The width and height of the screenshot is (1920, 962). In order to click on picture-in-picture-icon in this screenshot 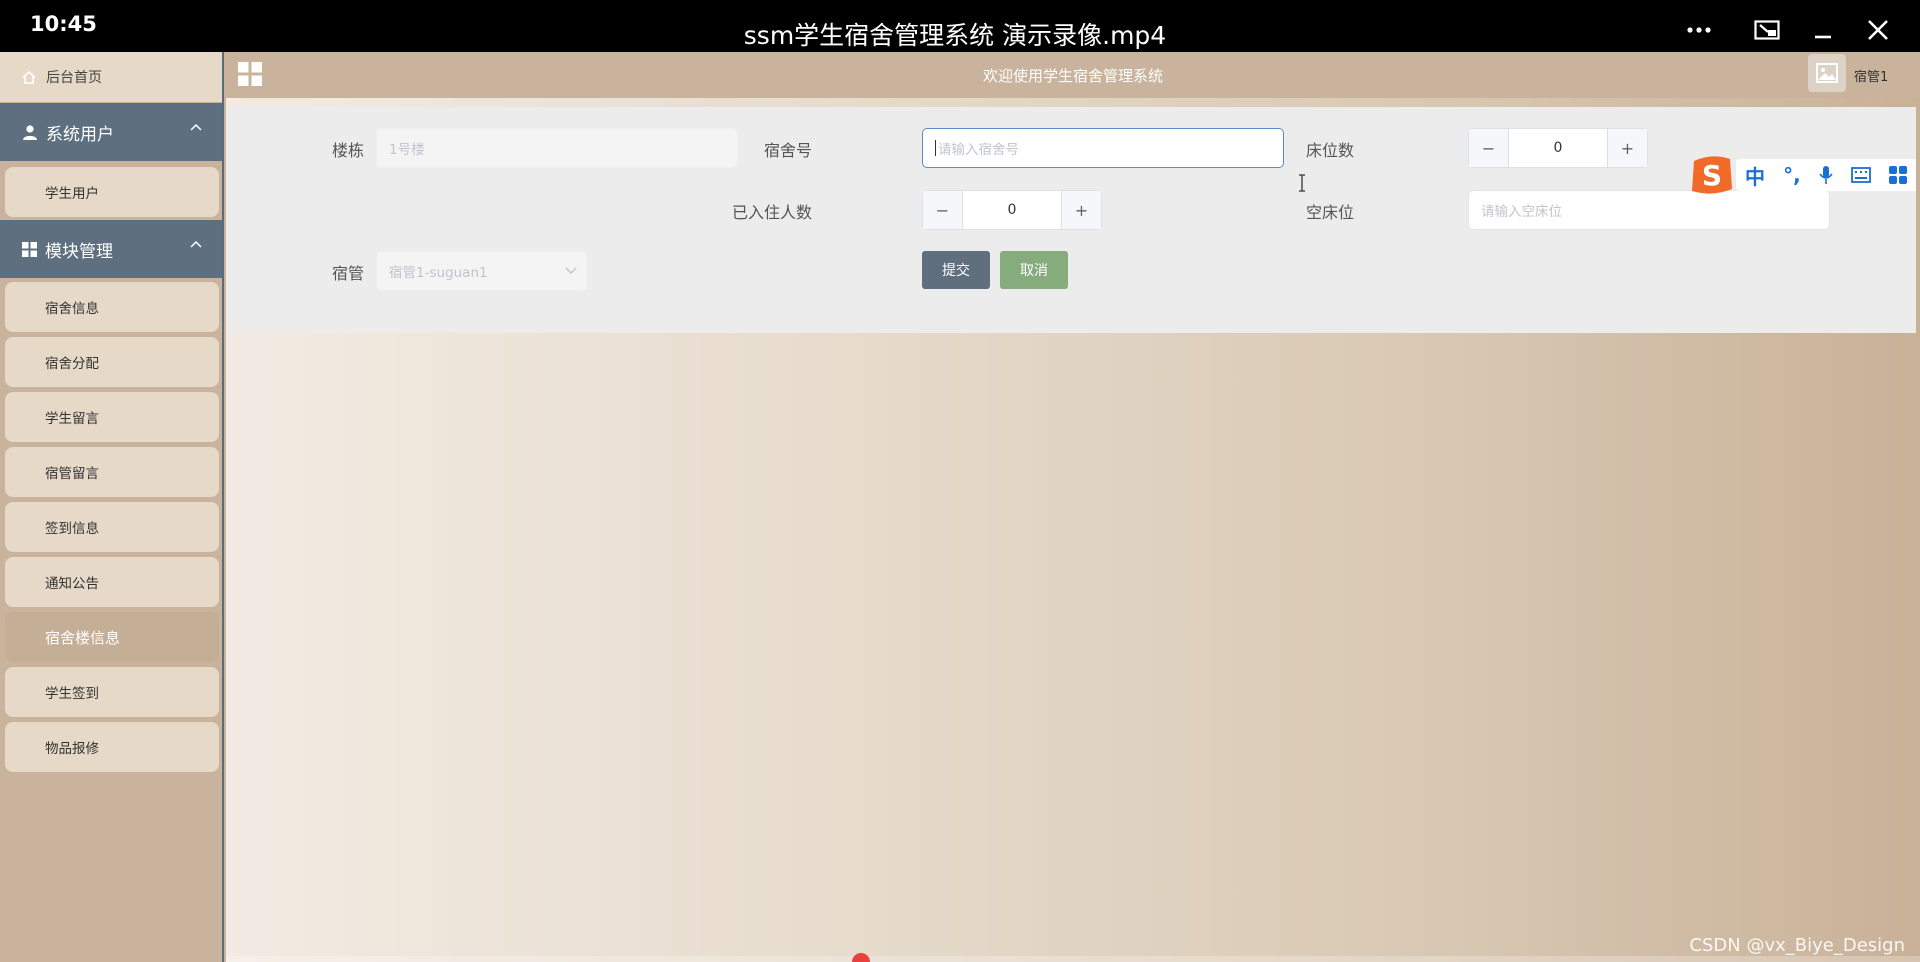, I will do `click(1767, 30)`.